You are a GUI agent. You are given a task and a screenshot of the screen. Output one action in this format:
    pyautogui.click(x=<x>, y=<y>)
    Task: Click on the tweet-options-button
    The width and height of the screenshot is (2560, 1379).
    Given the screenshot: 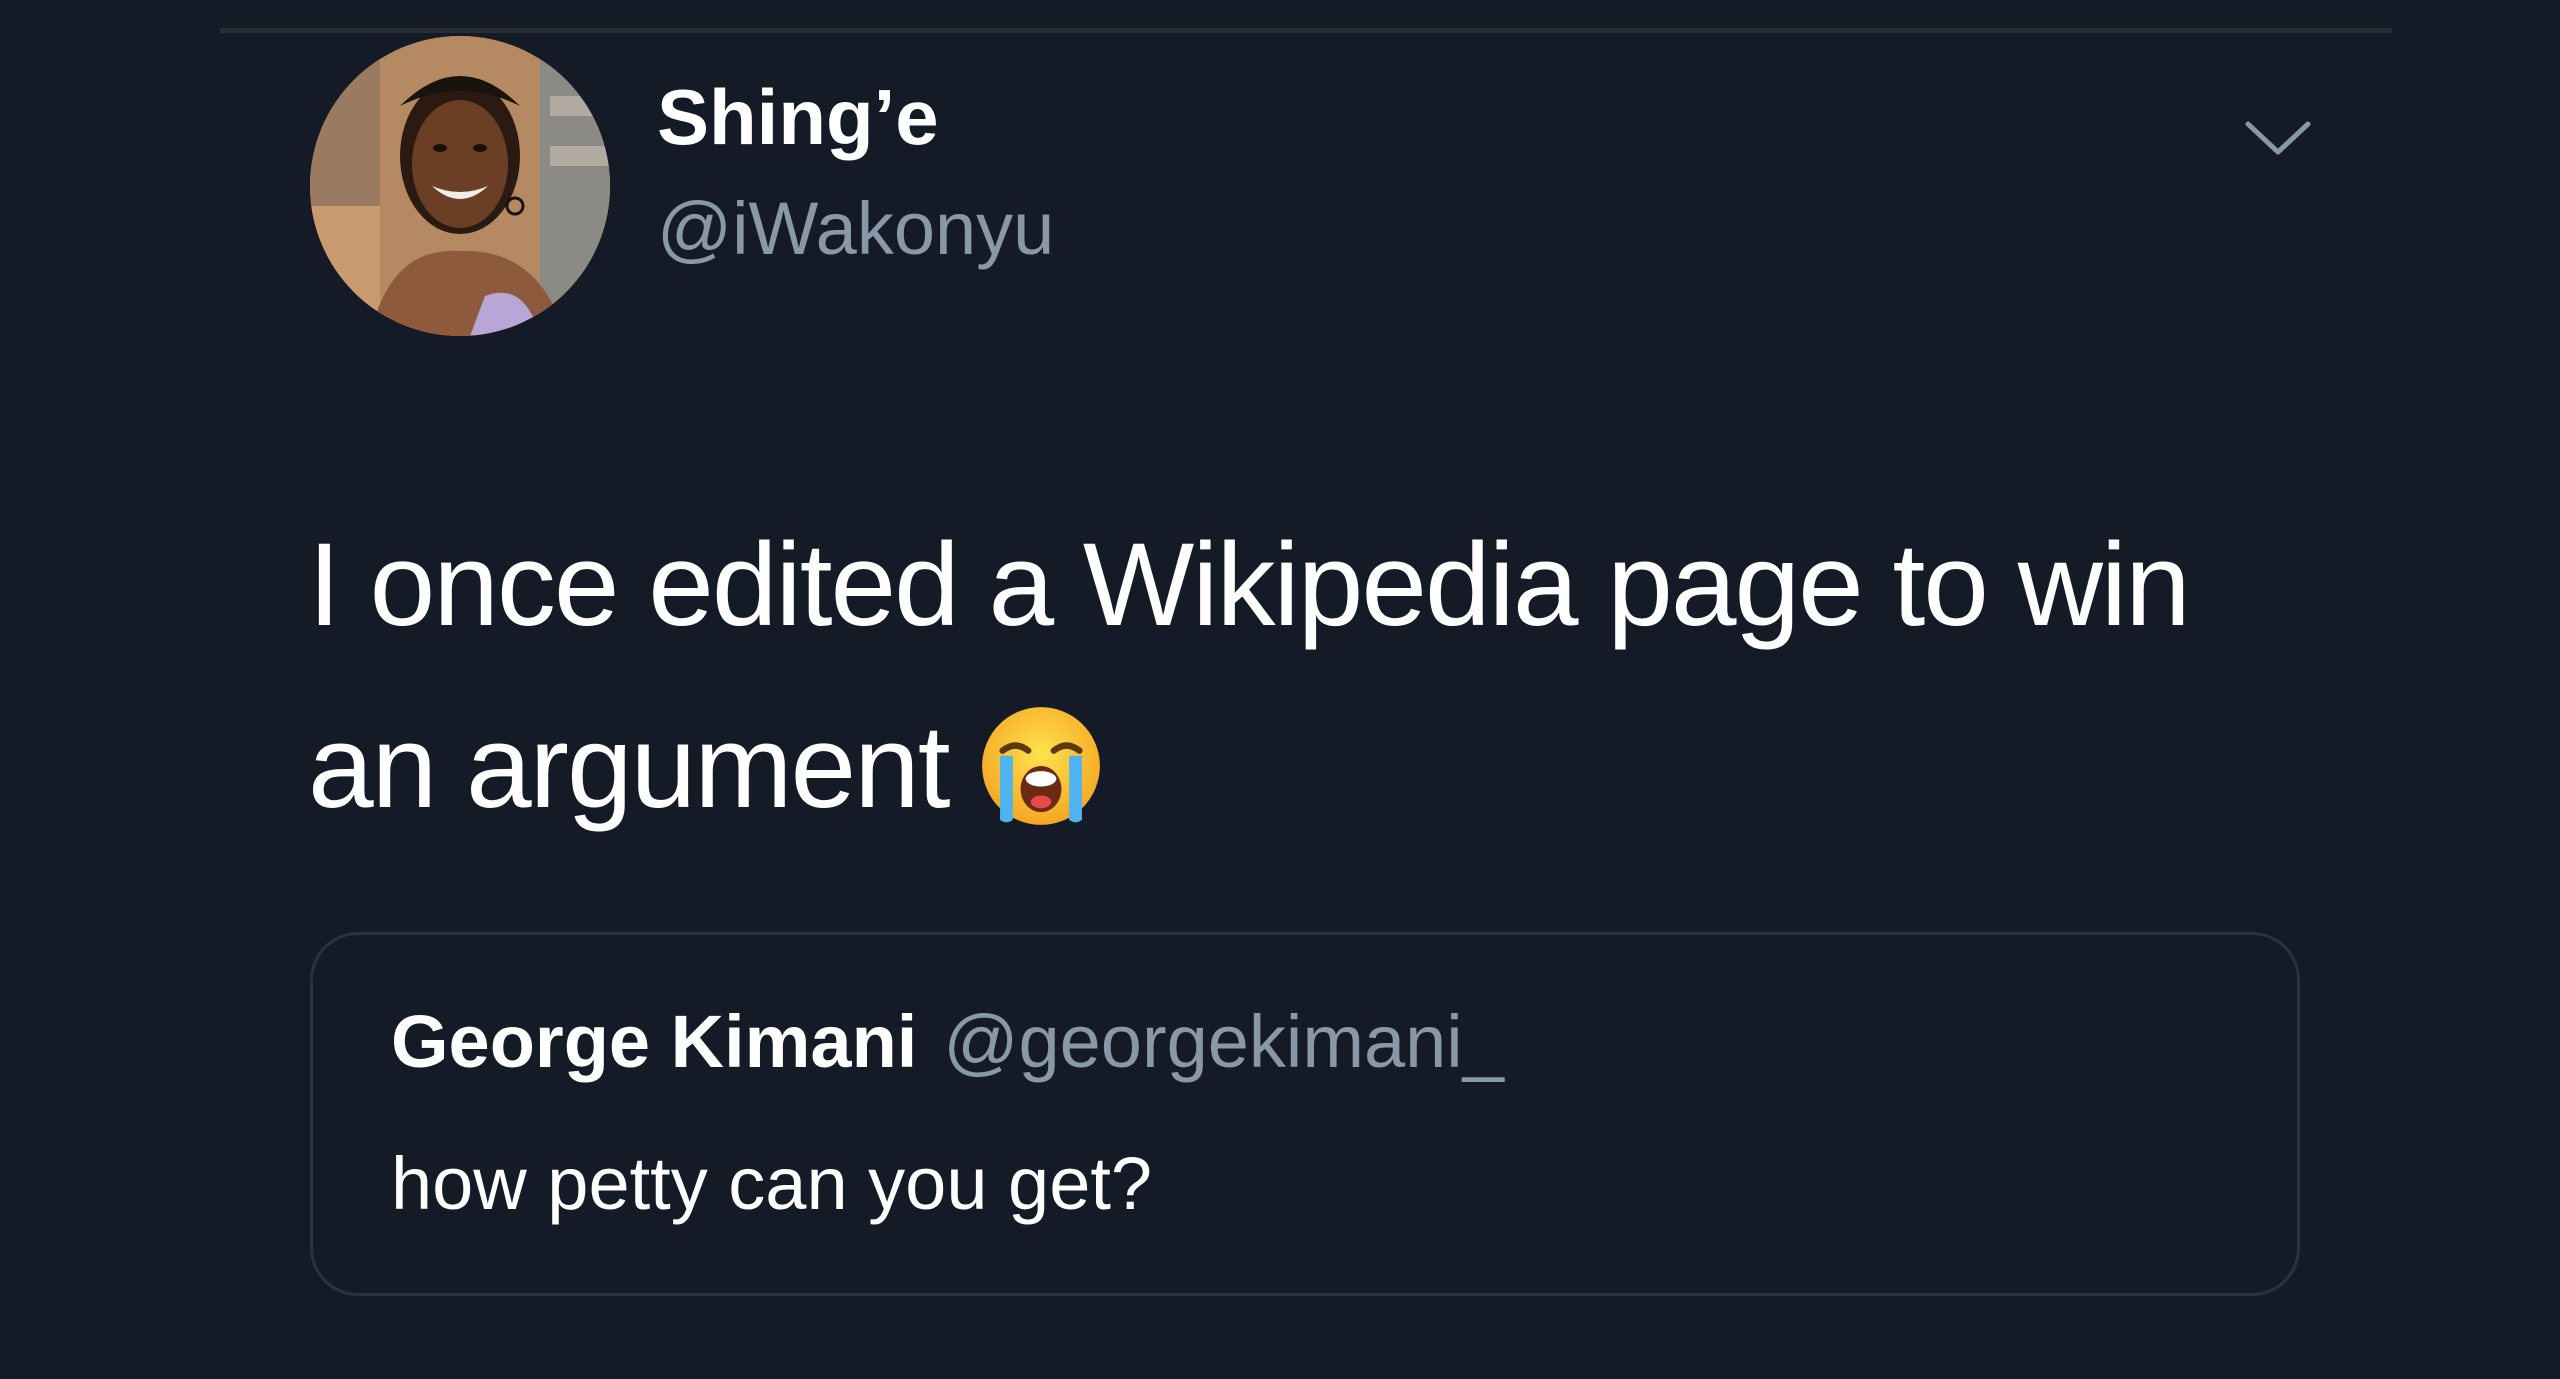 What is the action you would take?
    pyautogui.click(x=2278, y=138)
    